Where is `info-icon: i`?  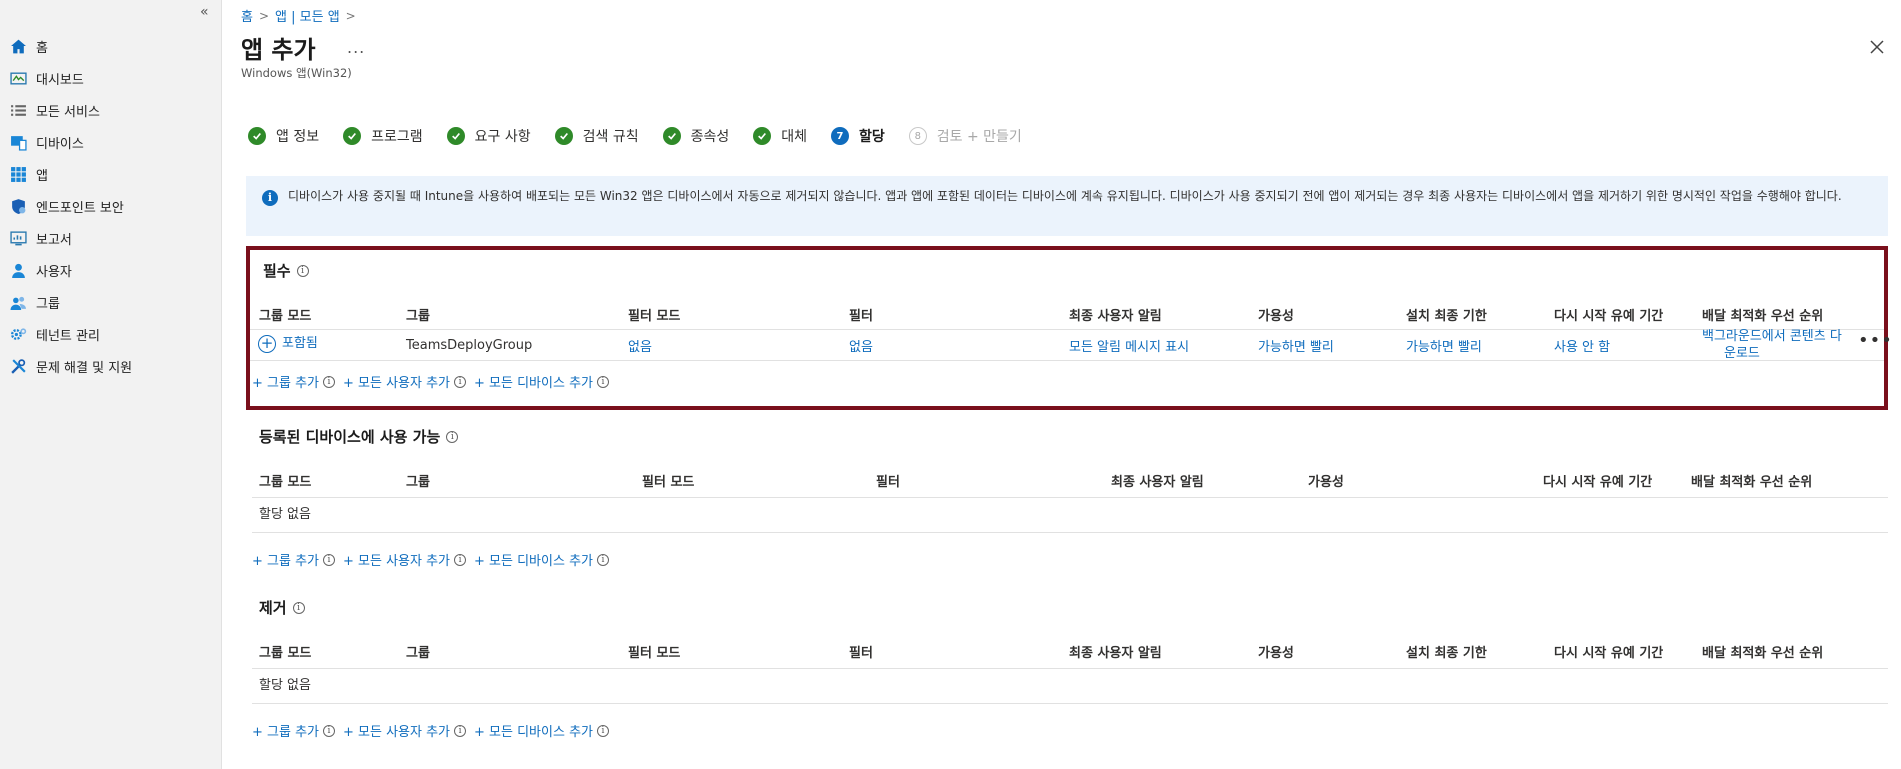
info-icon: i is located at coordinates (270, 198).